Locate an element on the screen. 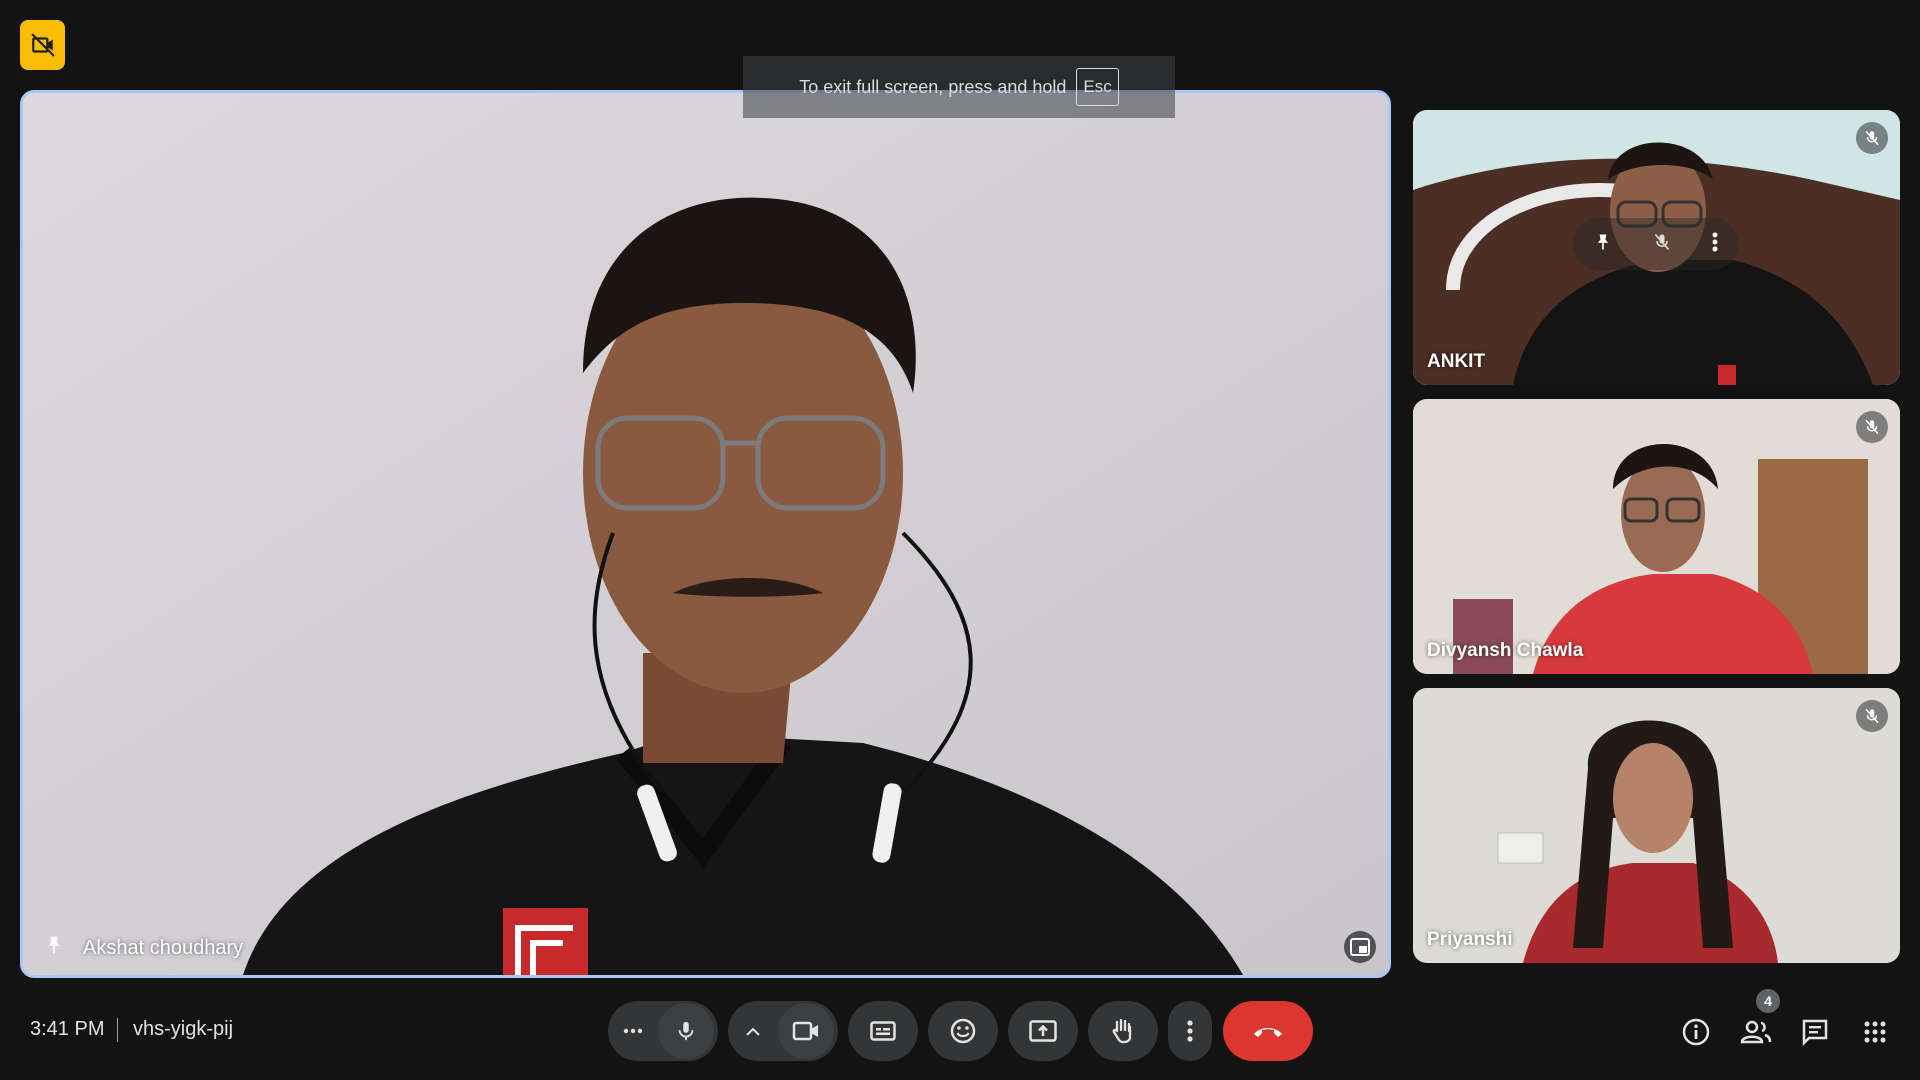  participant-tile-priyanshi: Priyanshi is located at coordinates (1656, 825).